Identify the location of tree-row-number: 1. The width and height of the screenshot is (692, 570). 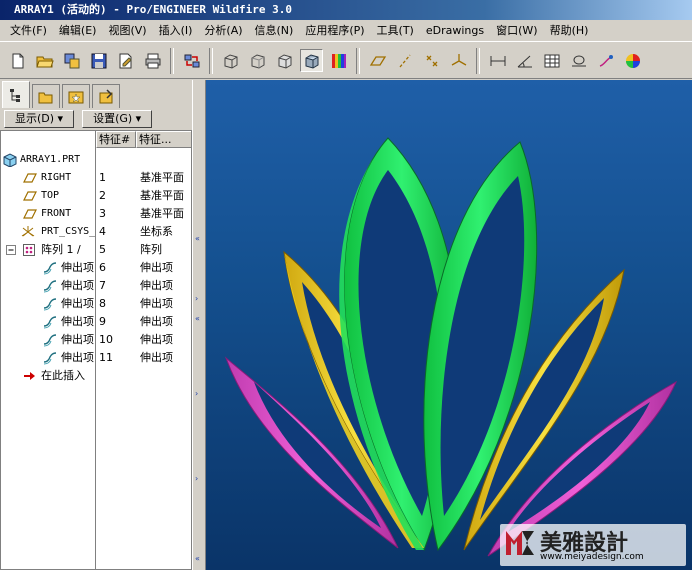
(102, 177).